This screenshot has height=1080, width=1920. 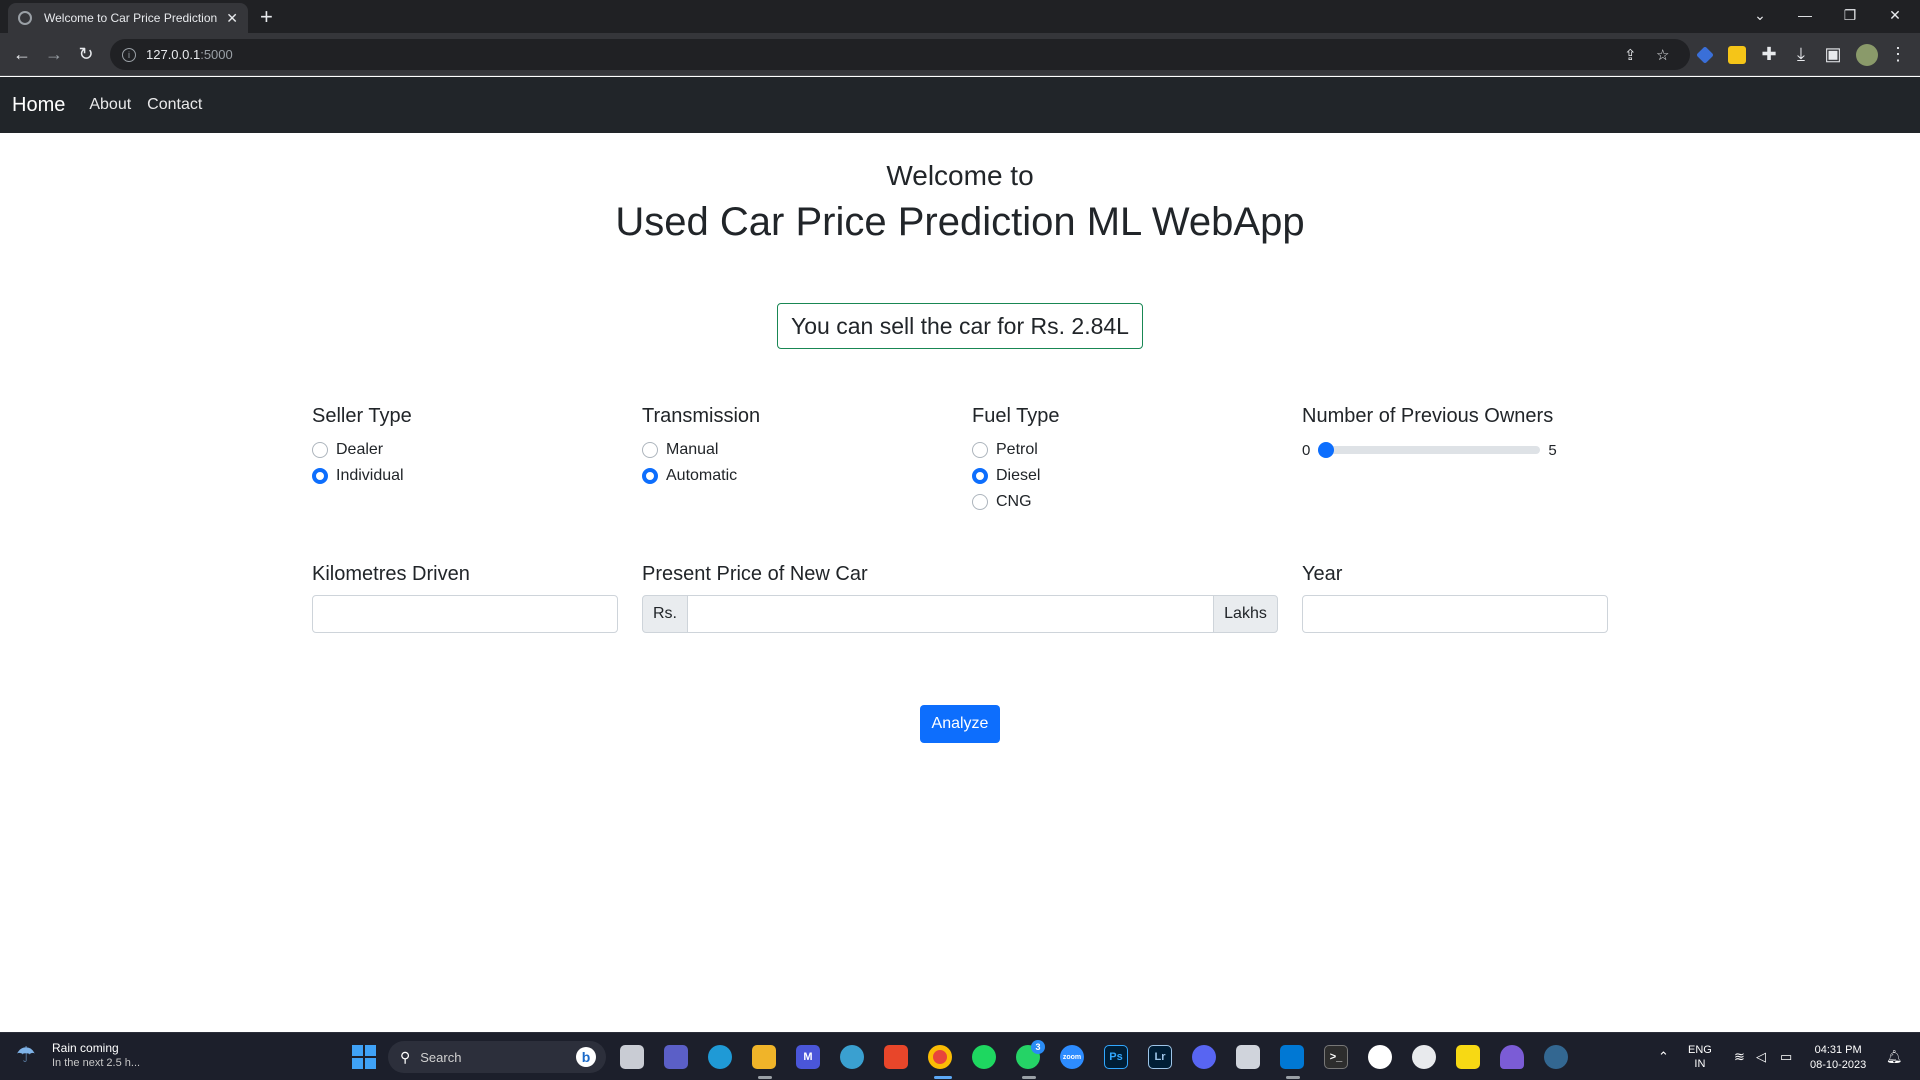 I want to click on owners-slider: 0 5, so click(x=1430, y=450).